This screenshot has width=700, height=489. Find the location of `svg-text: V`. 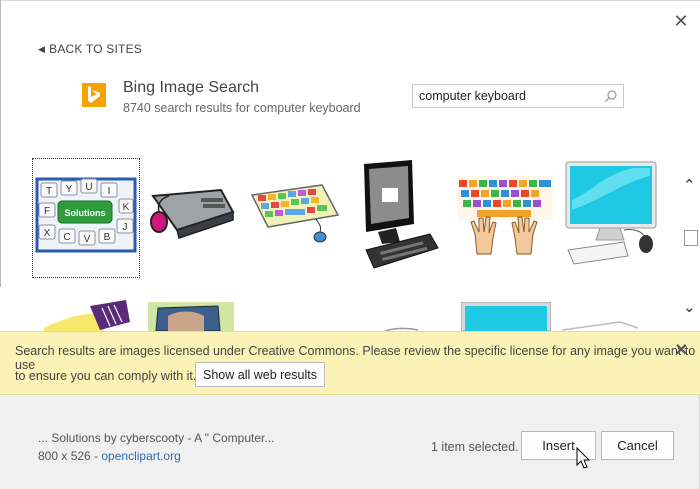

svg-text: V is located at coordinates (87, 239).